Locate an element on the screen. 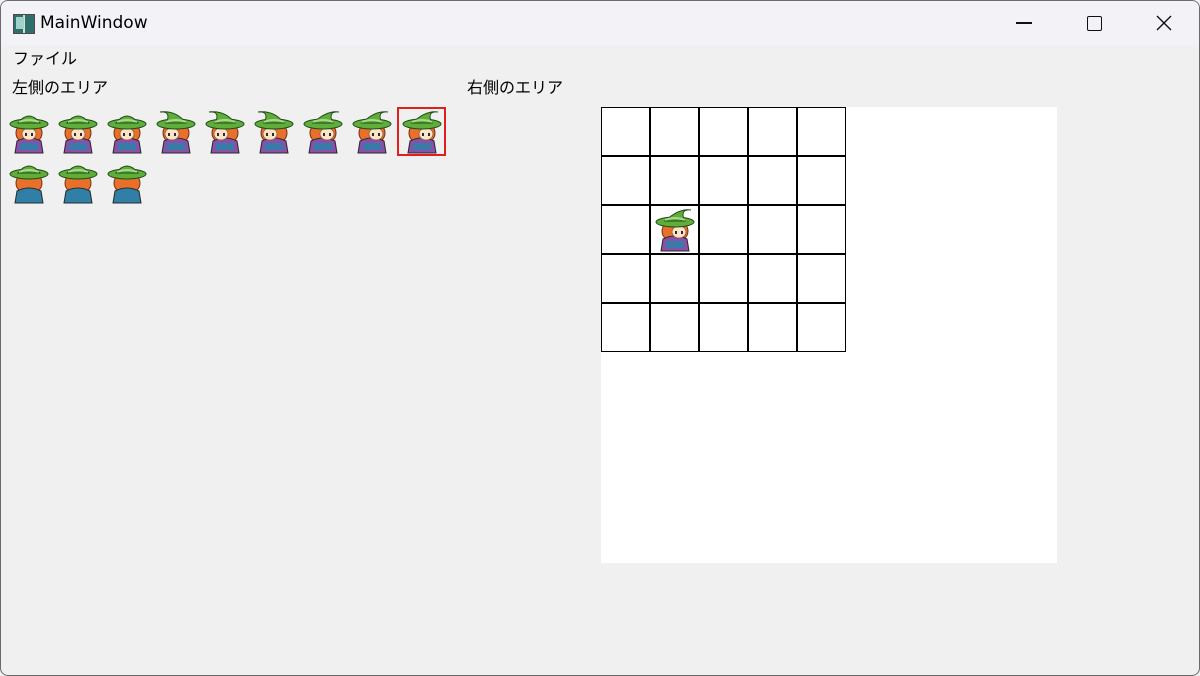 This screenshot has height=676, width=1200. minimize-button is located at coordinates (1024, 23).